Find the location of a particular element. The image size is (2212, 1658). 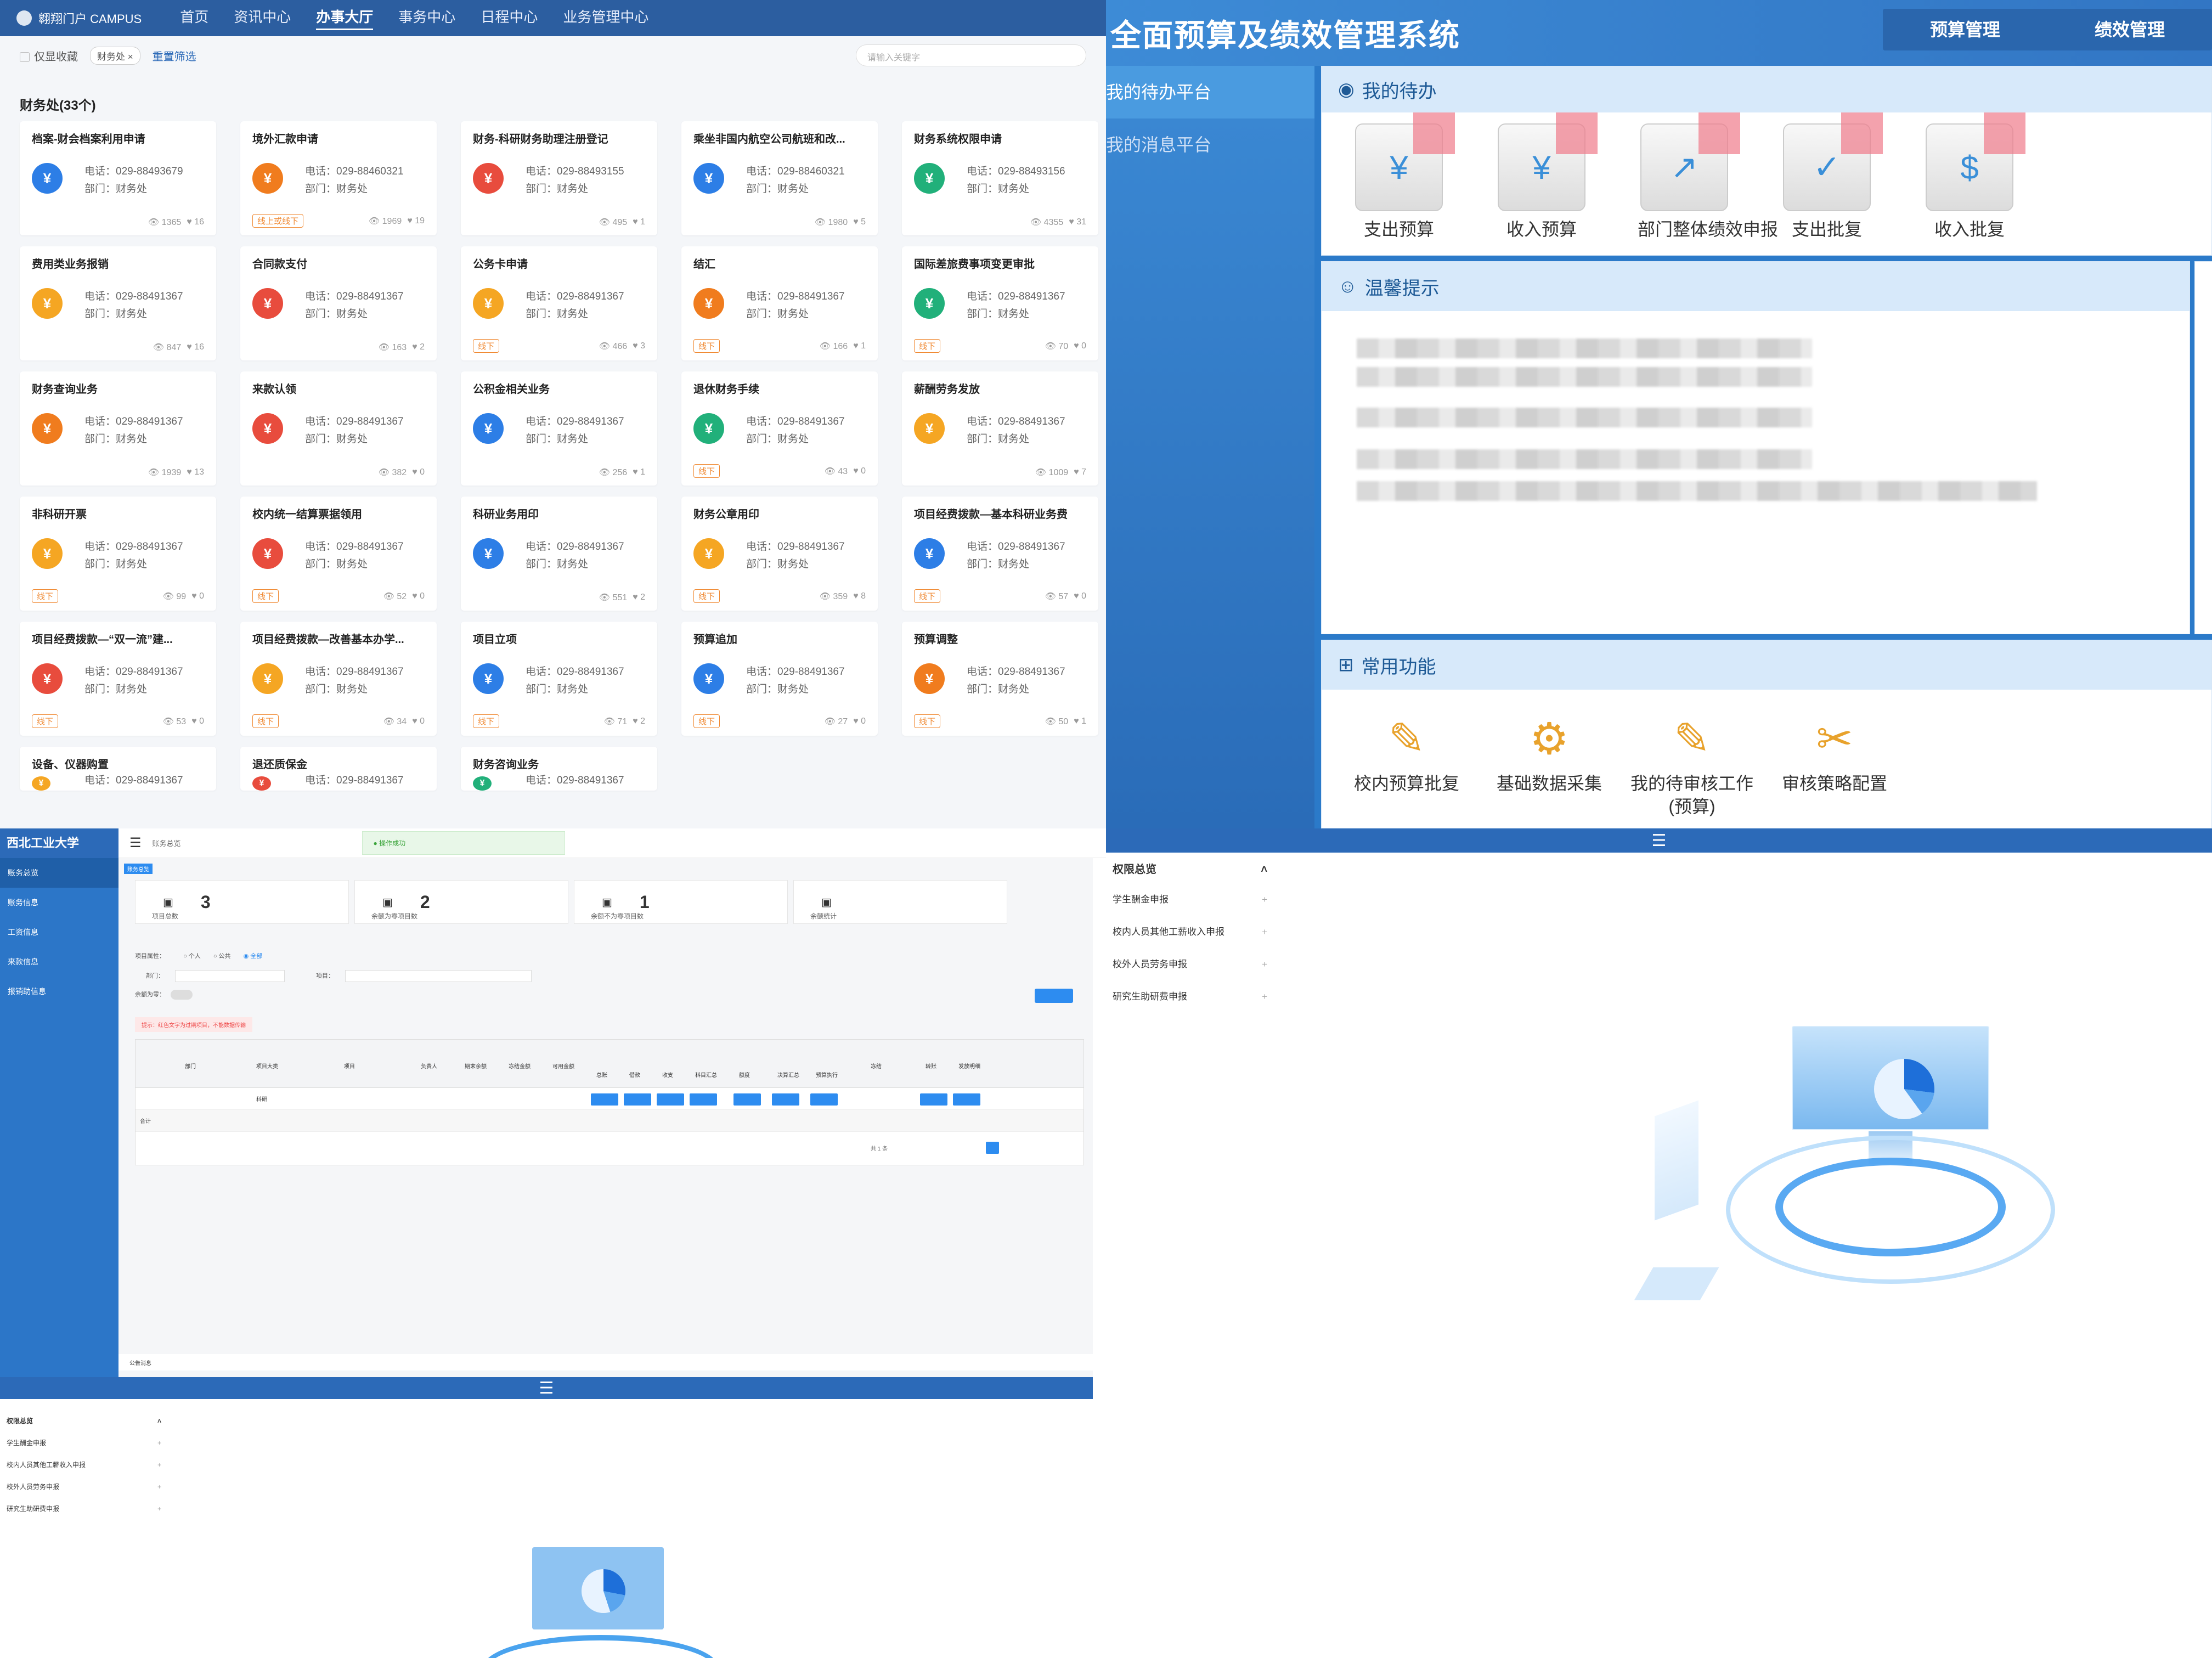

like-count: ♥ 8 is located at coordinates (859, 596).